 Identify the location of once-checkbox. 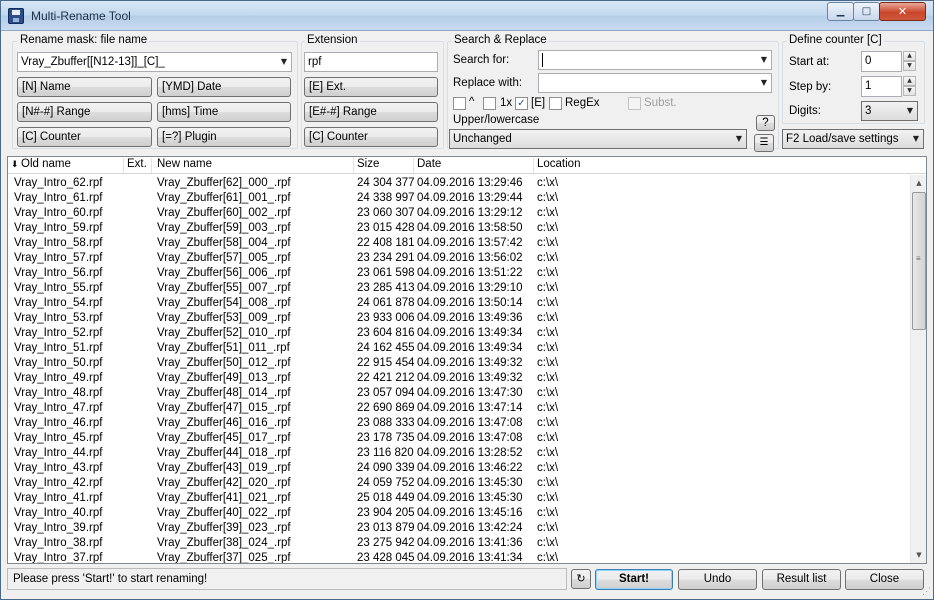
(489, 103).